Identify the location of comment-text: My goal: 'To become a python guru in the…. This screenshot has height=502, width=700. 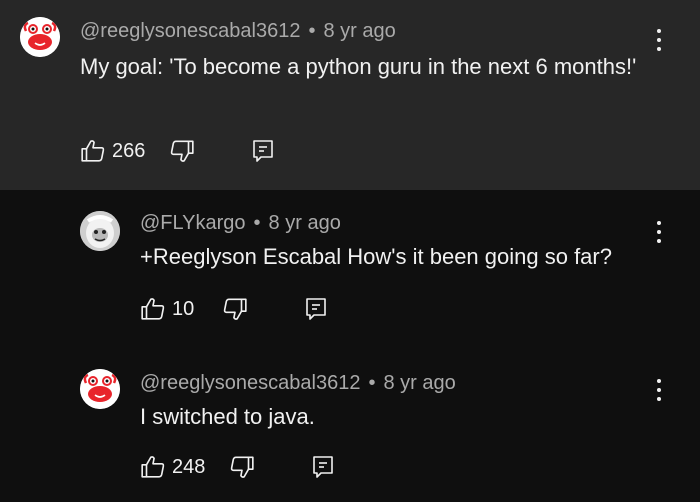
(358, 66).